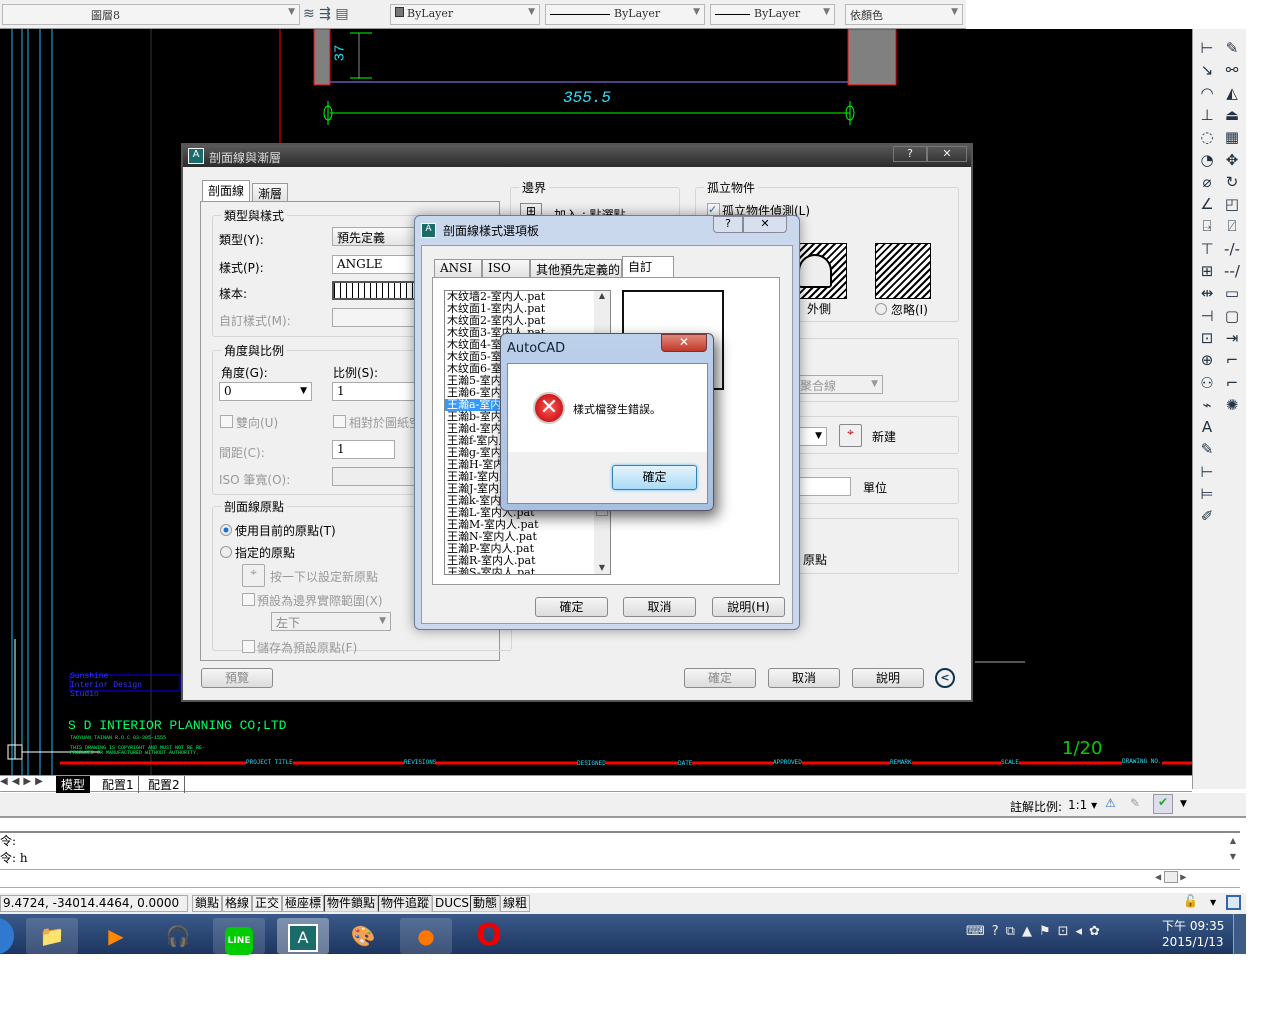 The width and height of the screenshot is (1280, 1024). Describe the element at coordinates (1207, 70) in the screenshot. I see `leader-icon: ↘` at that location.